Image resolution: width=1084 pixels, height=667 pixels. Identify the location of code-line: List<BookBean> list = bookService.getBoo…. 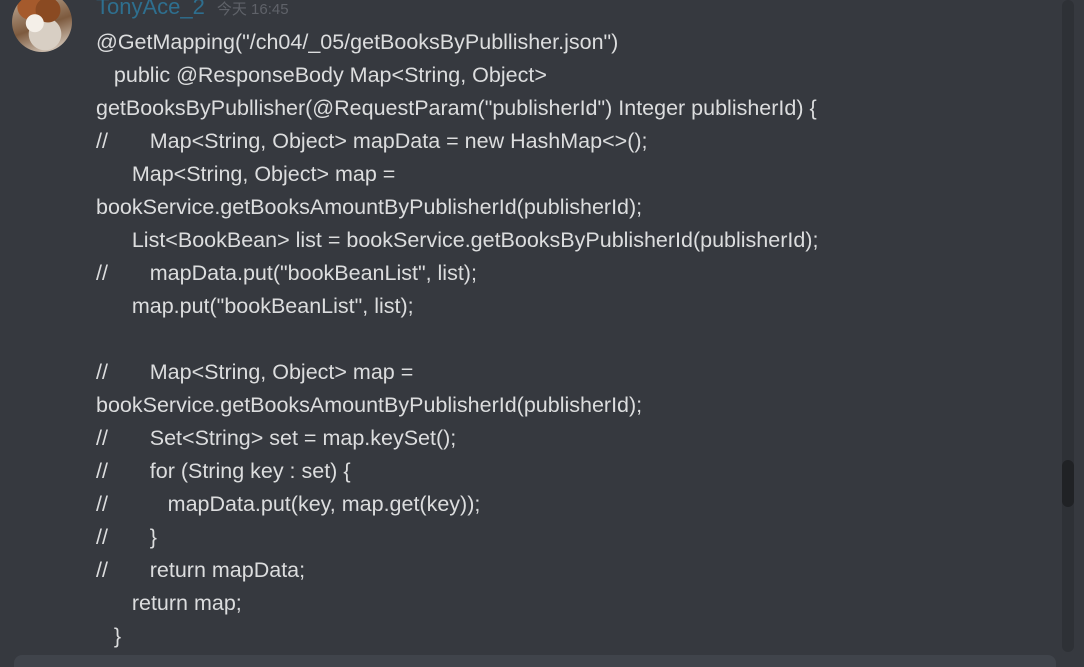
(457, 240).